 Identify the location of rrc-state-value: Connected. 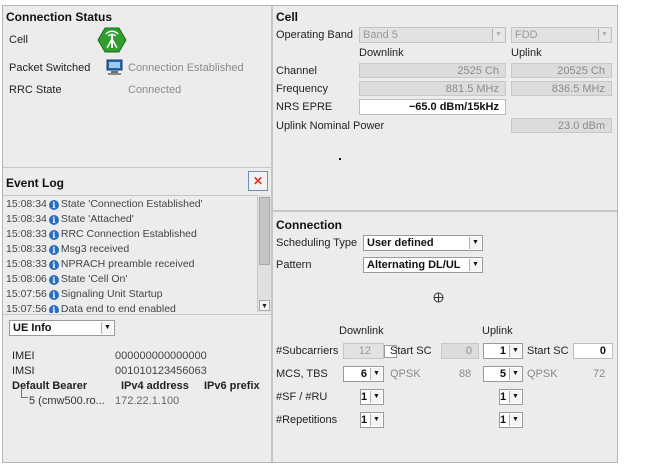
(155, 90).